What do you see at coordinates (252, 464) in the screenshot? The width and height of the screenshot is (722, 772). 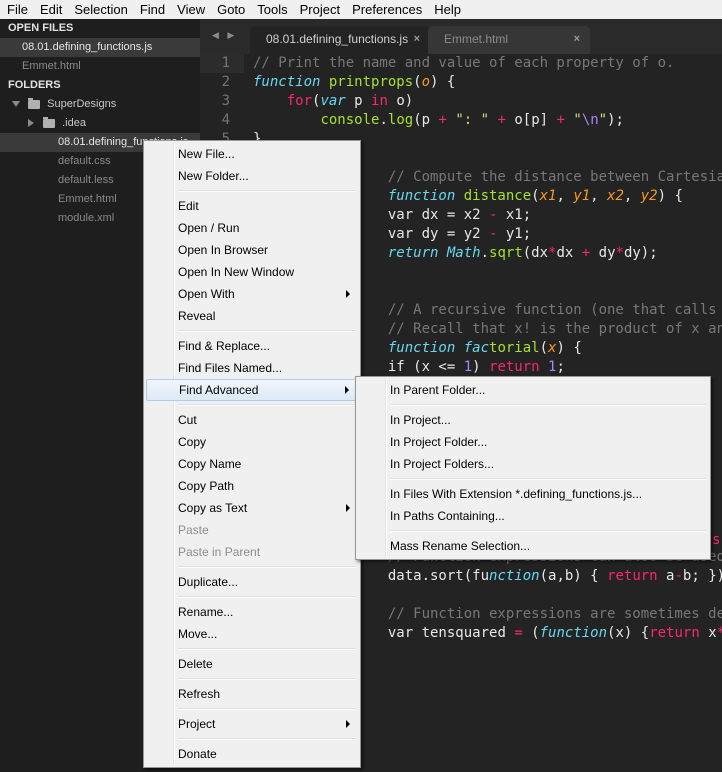 I see `menu-item-copy-name: Copy Name` at bounding box center [252, 464].